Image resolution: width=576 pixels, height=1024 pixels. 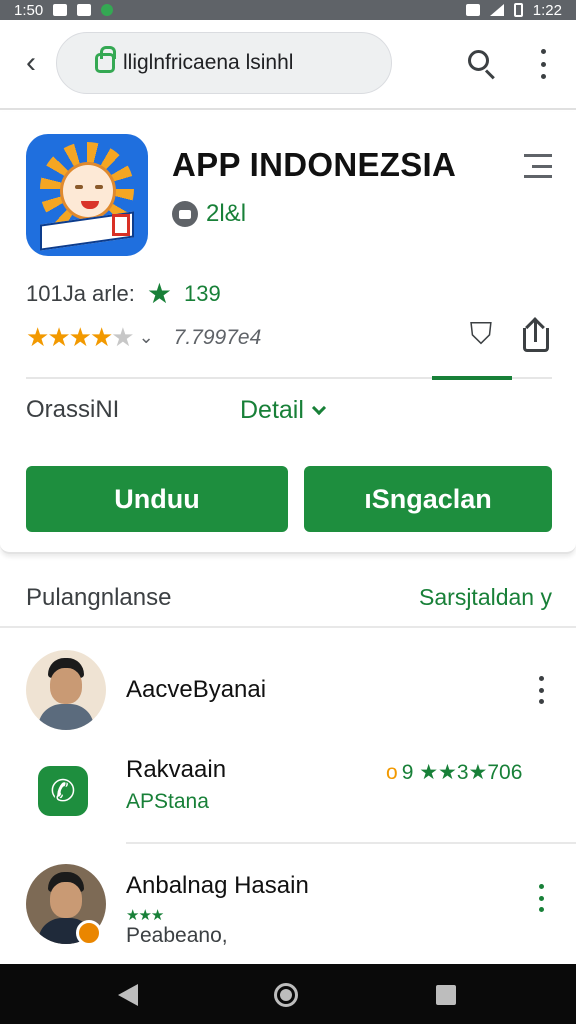 I want to click on developer-icon, so click(x=185, y=214).